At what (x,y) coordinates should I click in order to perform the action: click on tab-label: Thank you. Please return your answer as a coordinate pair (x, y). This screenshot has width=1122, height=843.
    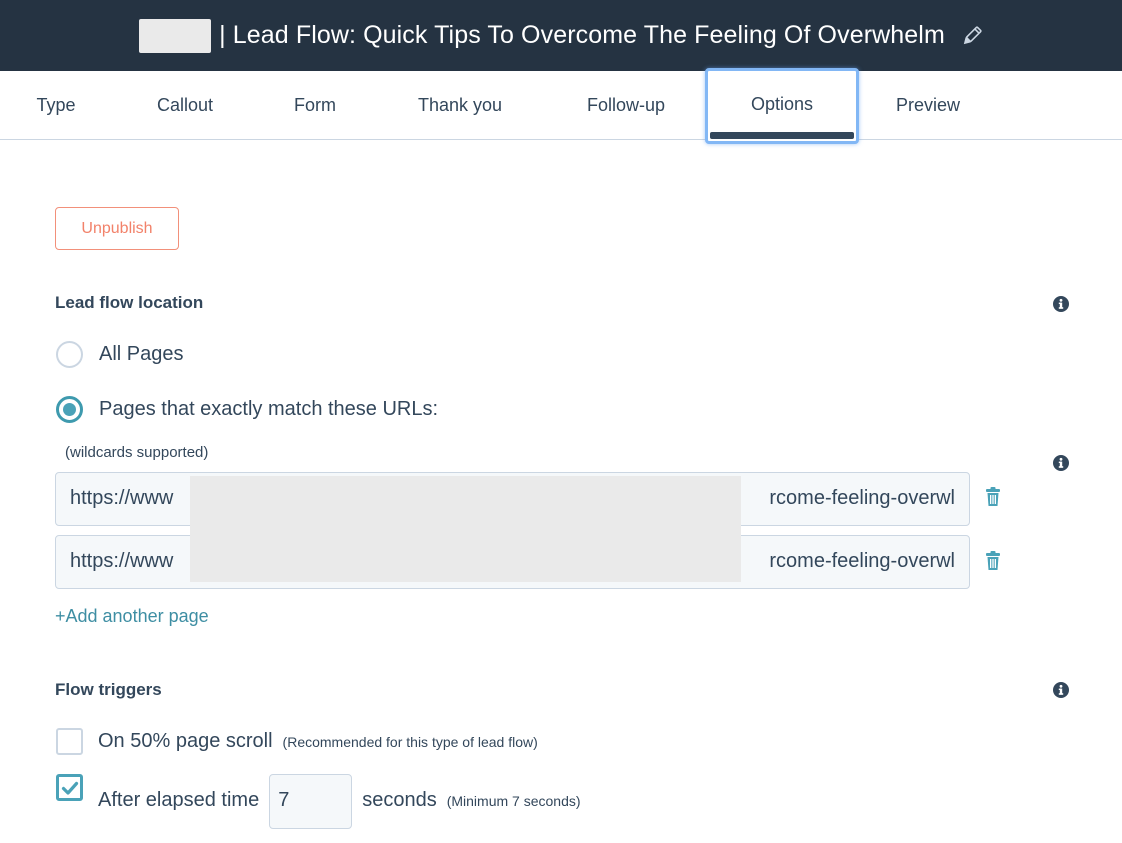
    Looking at the image, I should click on (460, 105).